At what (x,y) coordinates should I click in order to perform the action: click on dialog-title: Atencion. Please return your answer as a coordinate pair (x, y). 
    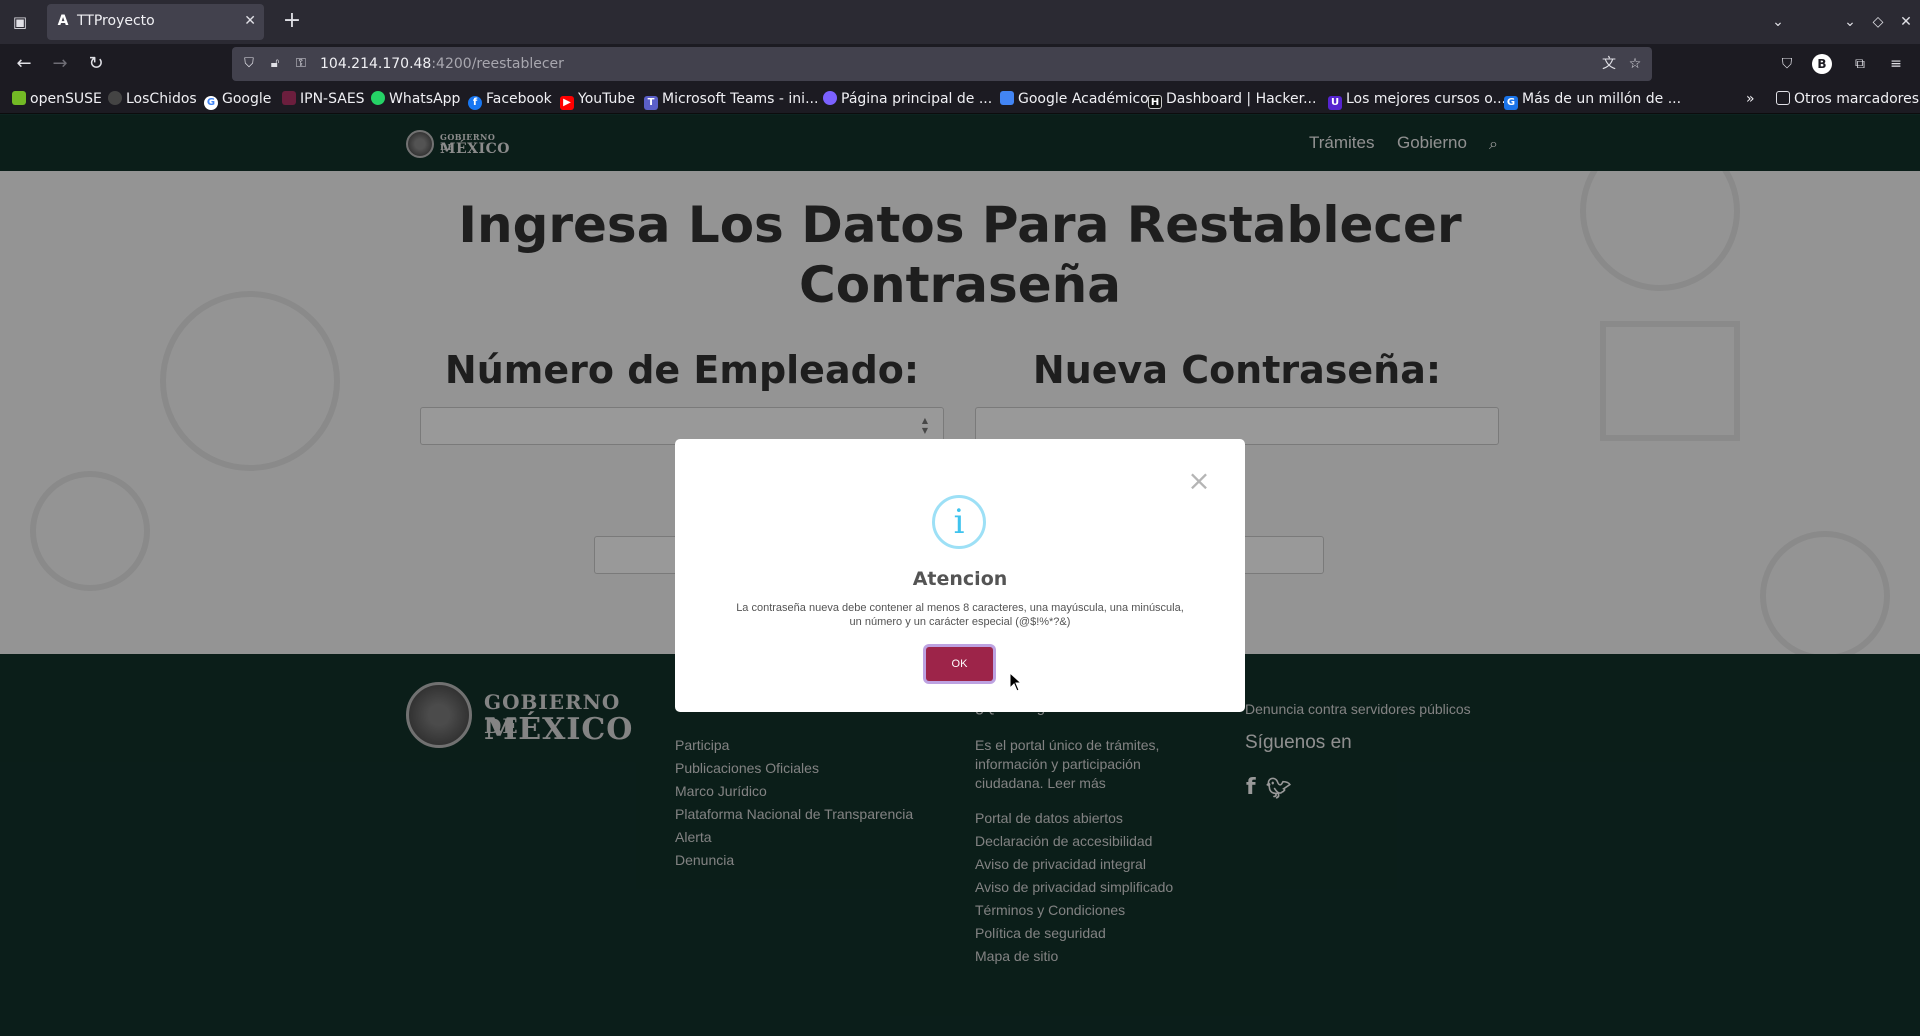
    Looking at the image, I should click on (960, 579).